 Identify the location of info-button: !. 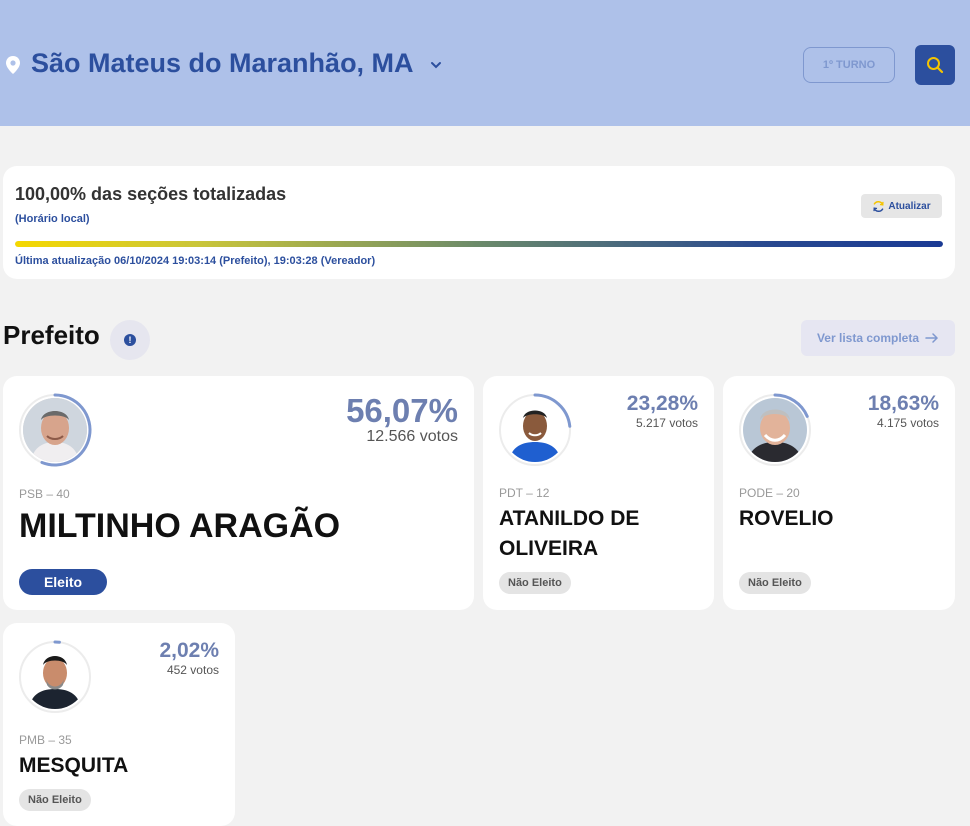
(130, 340).